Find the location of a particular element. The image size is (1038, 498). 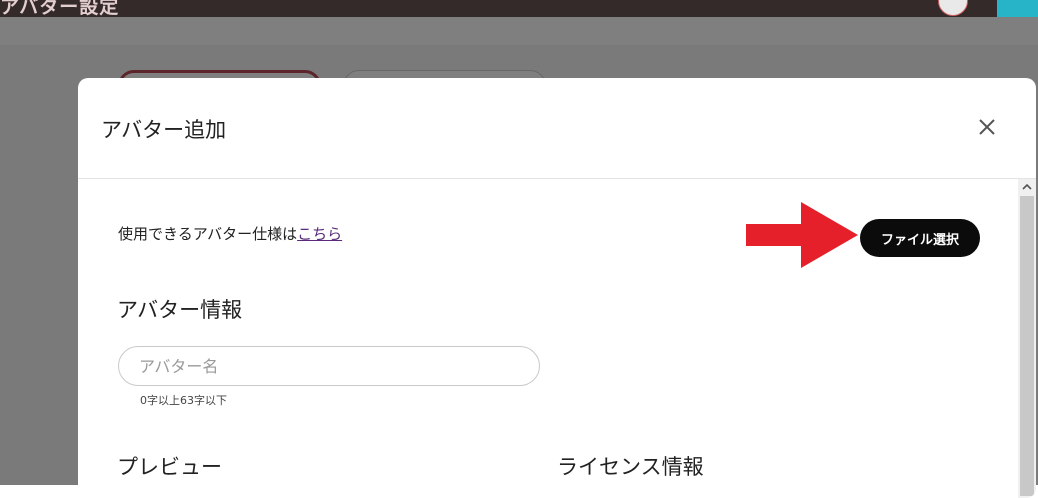

close-icon is located at coordinates (987, 127).